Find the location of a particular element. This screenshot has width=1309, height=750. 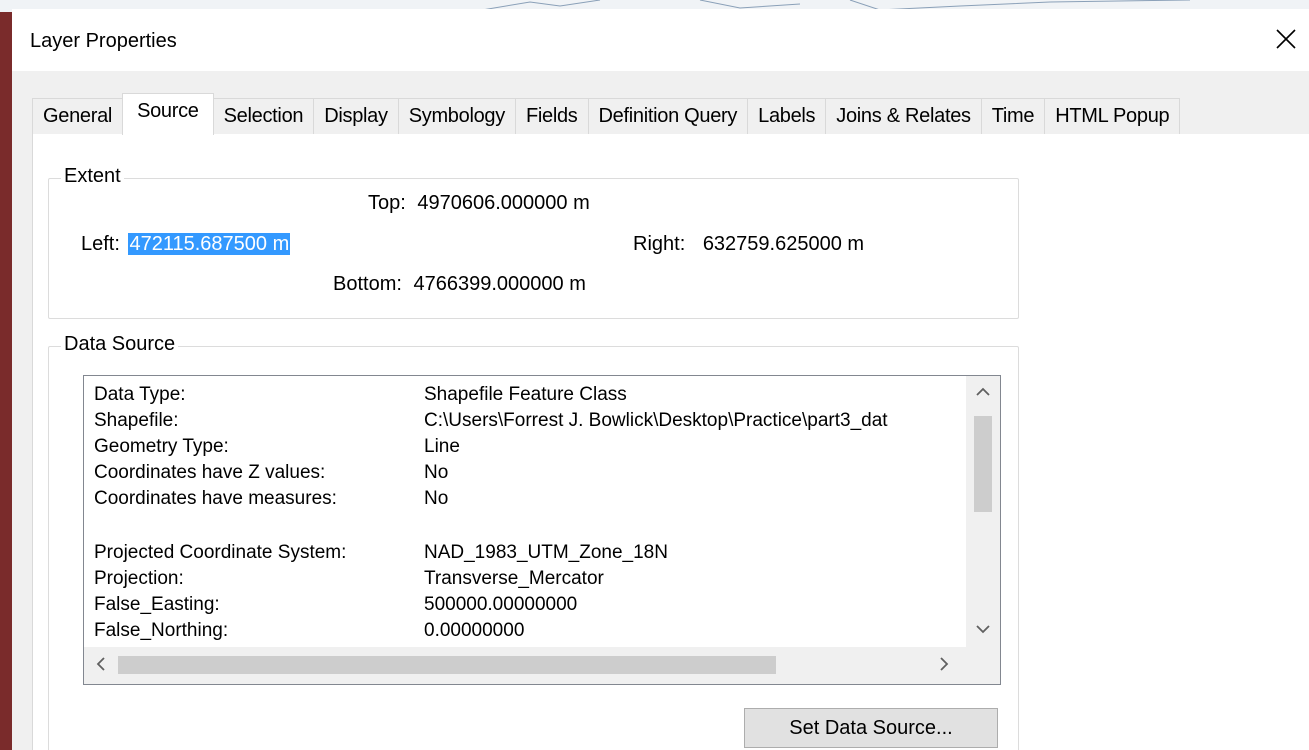

data-source-group-label: Data Source is located at coordinates (120, 344).